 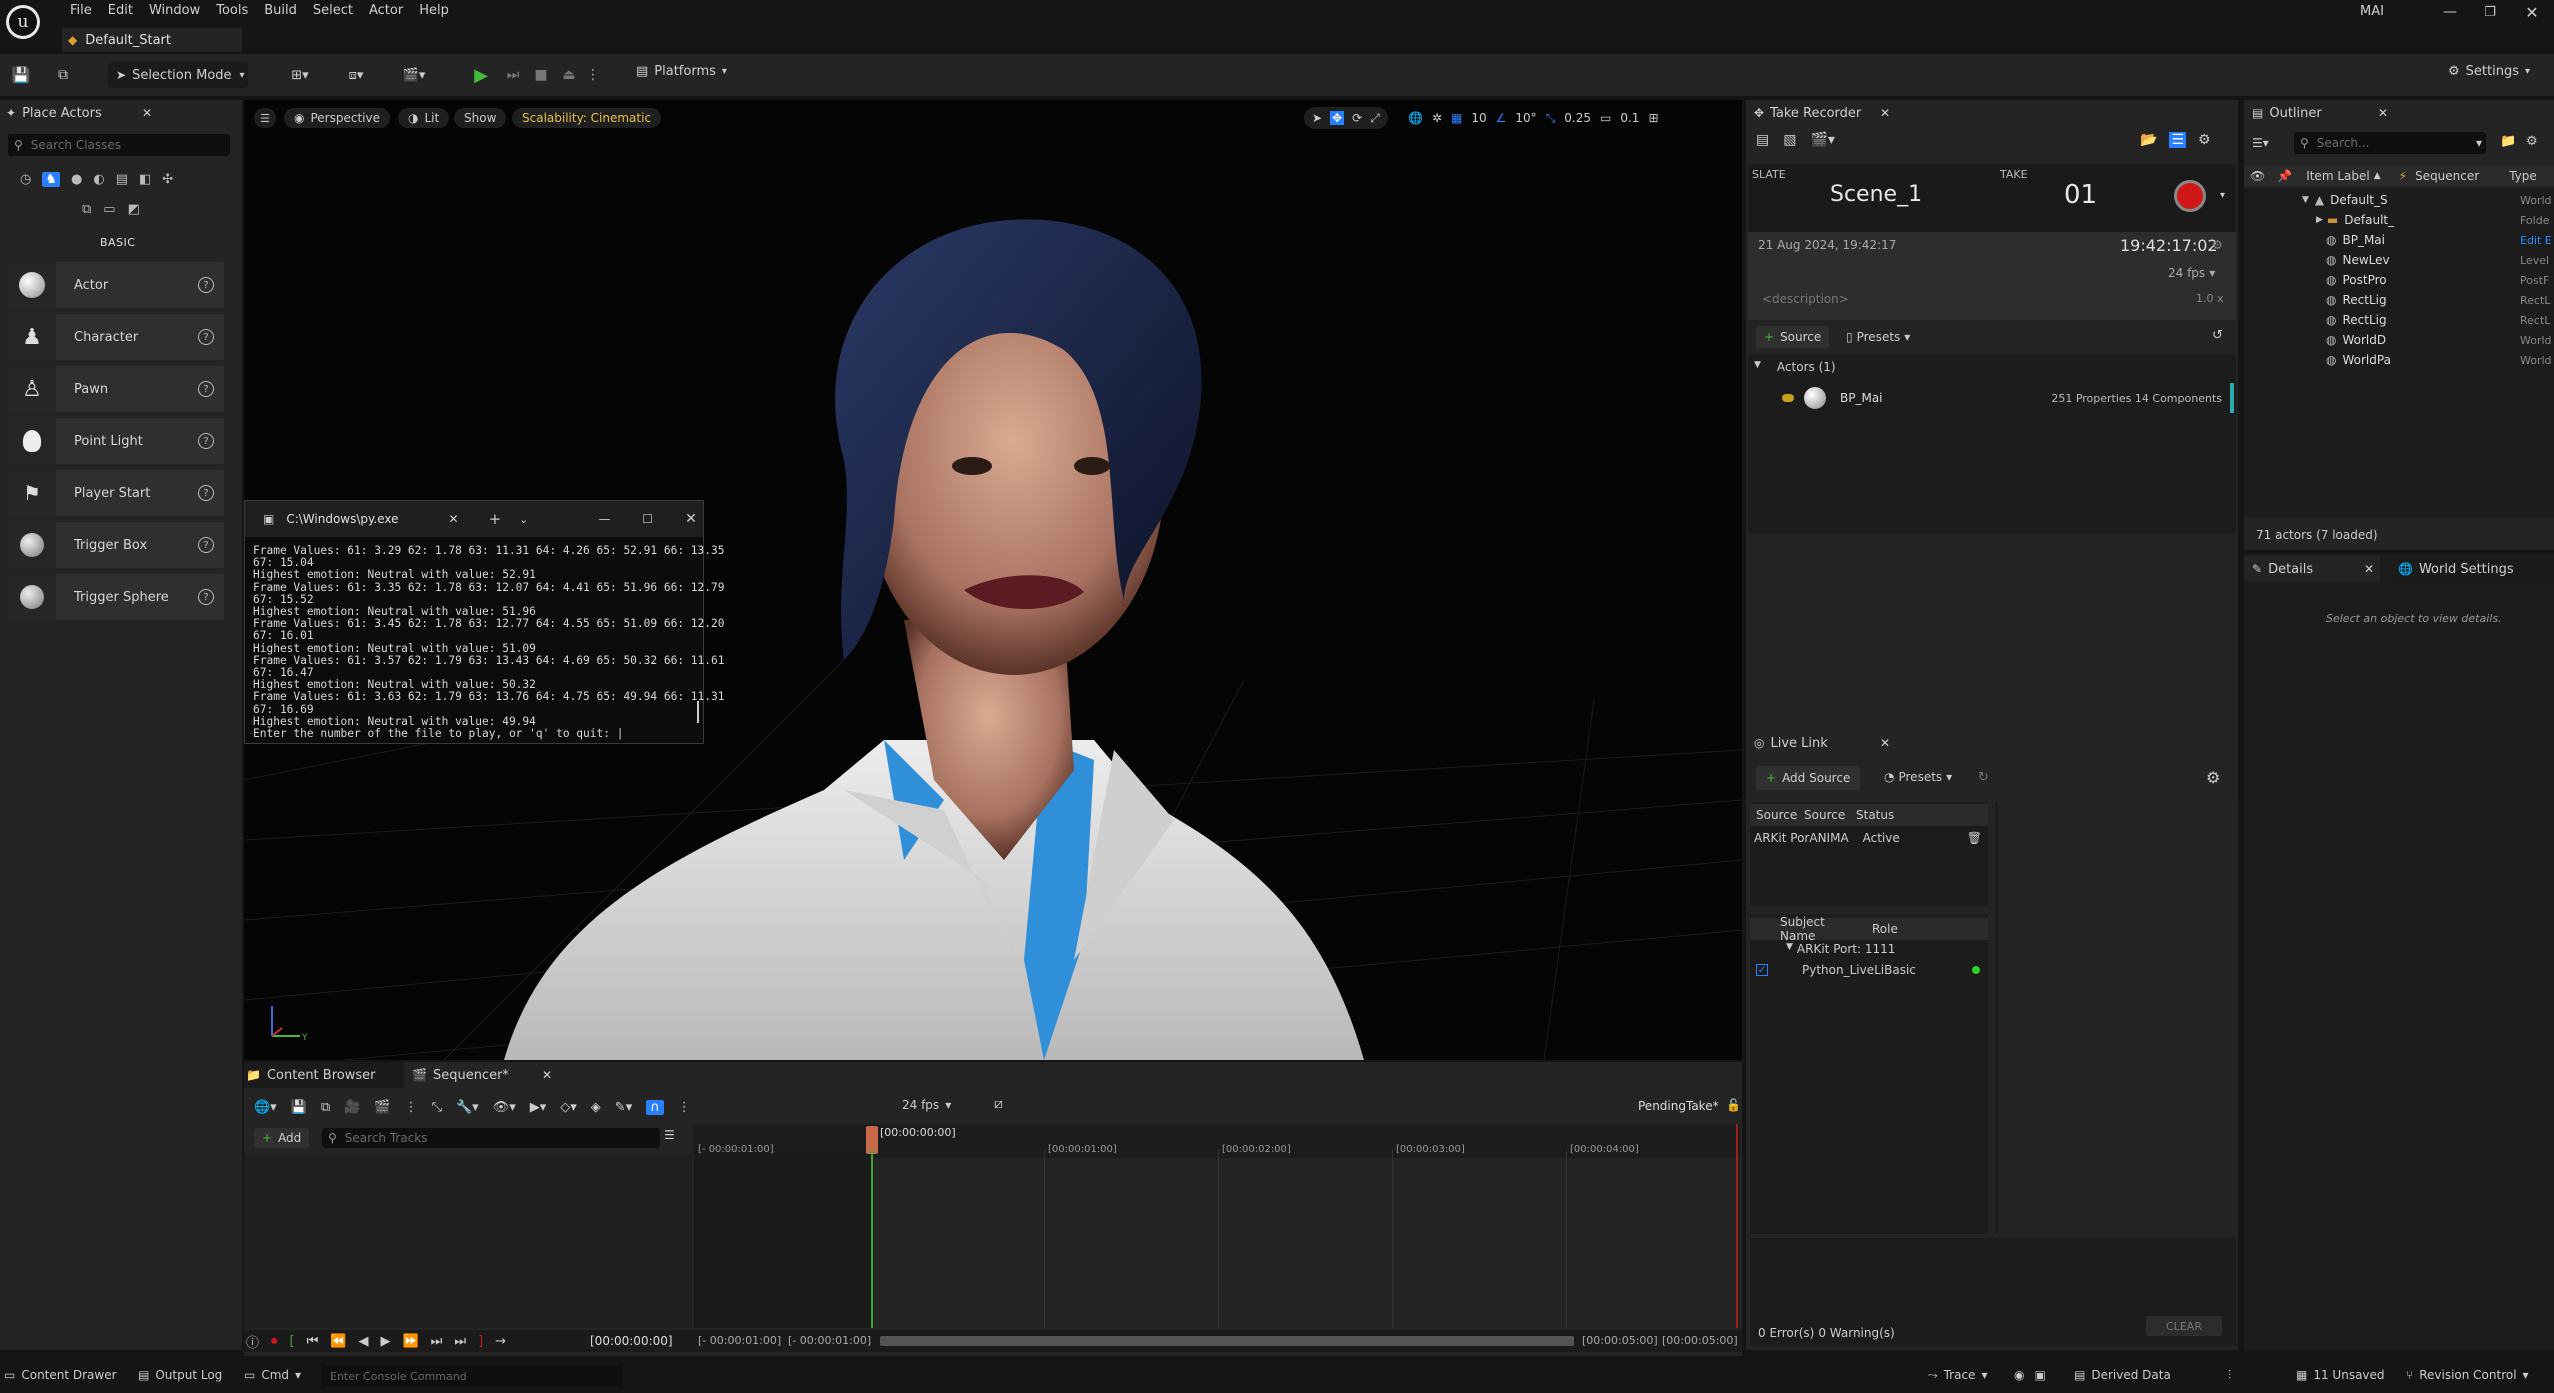 What do you see at coordinates (2019, 1375) in the screenshot?
I see `record-status-icon: ◉` at bounding box center [2019, 1375].